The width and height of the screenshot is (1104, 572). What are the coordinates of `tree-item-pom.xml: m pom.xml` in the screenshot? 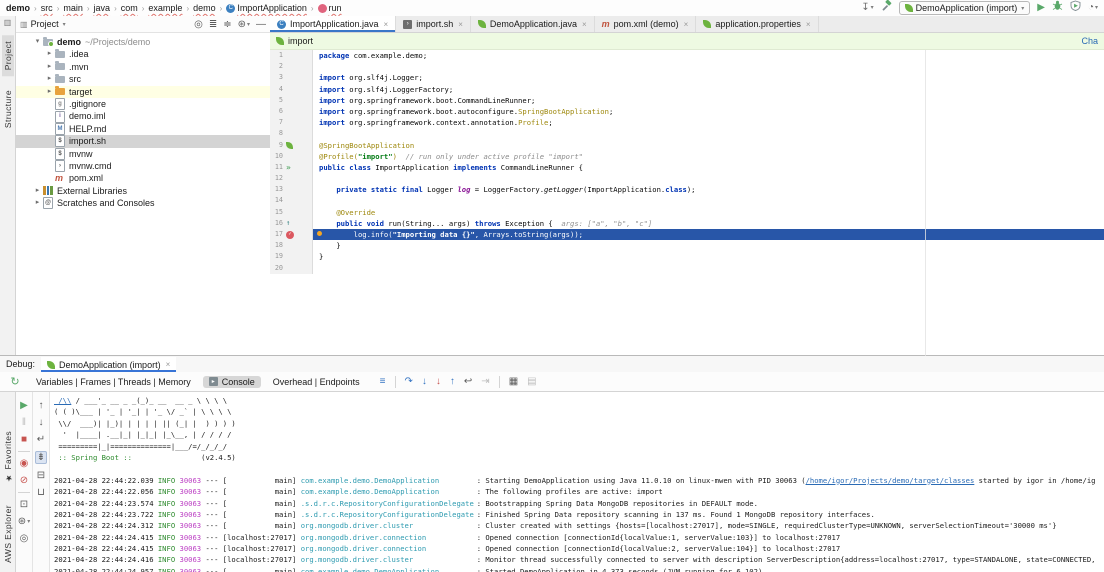 It's located at (143, 178).